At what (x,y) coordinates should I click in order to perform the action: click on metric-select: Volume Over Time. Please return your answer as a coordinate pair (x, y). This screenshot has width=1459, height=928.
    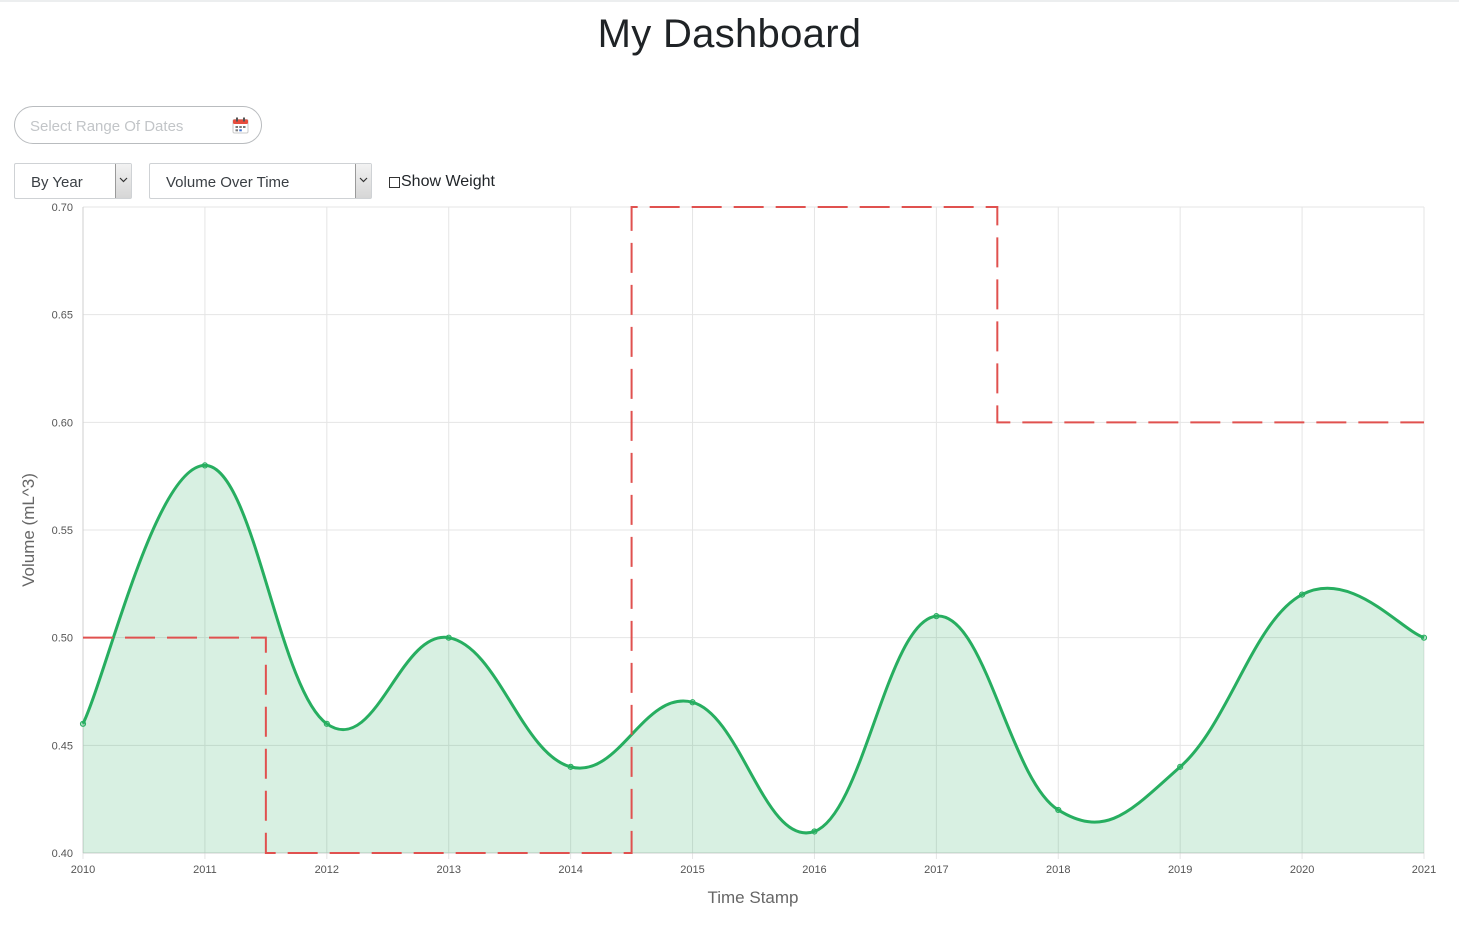
    Looking at the image, I should click on (260, 181).